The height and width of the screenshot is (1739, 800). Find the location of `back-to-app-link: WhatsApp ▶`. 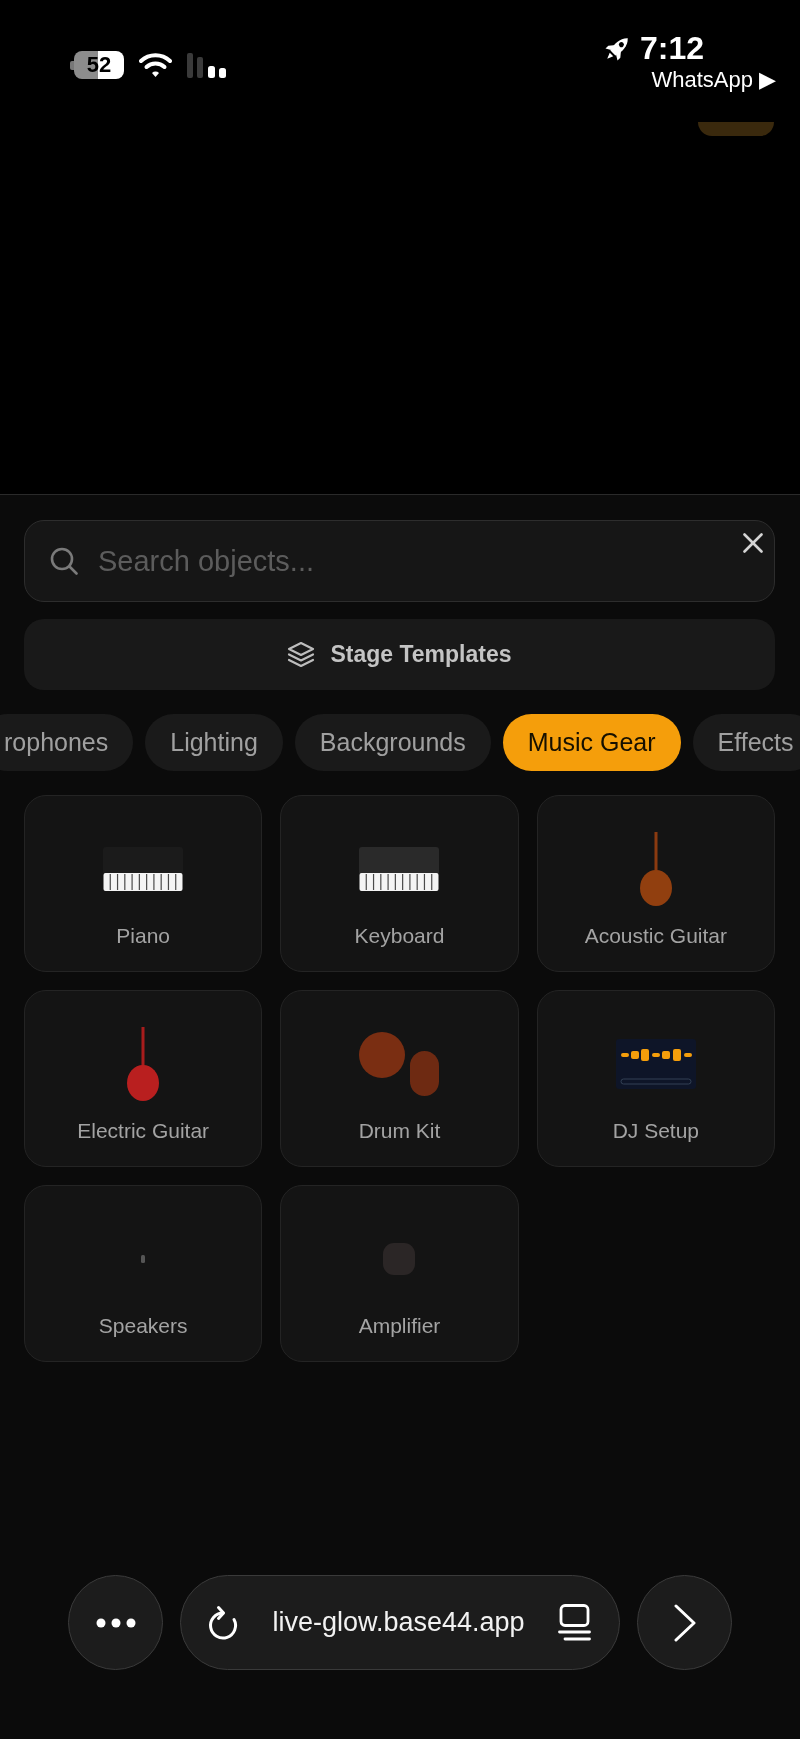

back-to-app-link: WhatsApp ▶ is located at coordinates (713, 80).